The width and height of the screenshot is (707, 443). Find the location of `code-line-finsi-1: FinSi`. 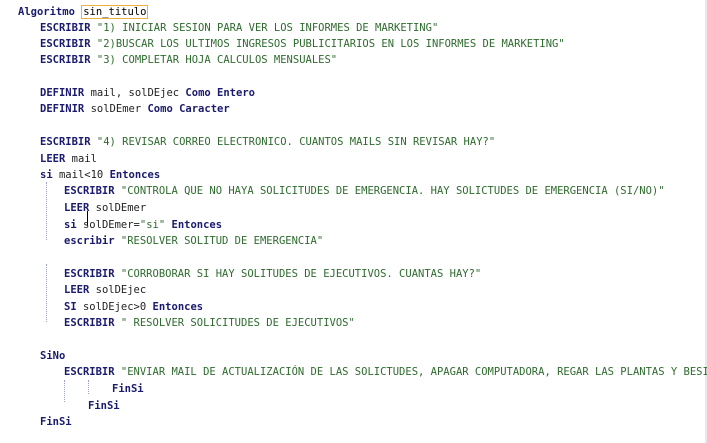

code-line-finsi-1: FinSi is located at coordinates (56, 422).